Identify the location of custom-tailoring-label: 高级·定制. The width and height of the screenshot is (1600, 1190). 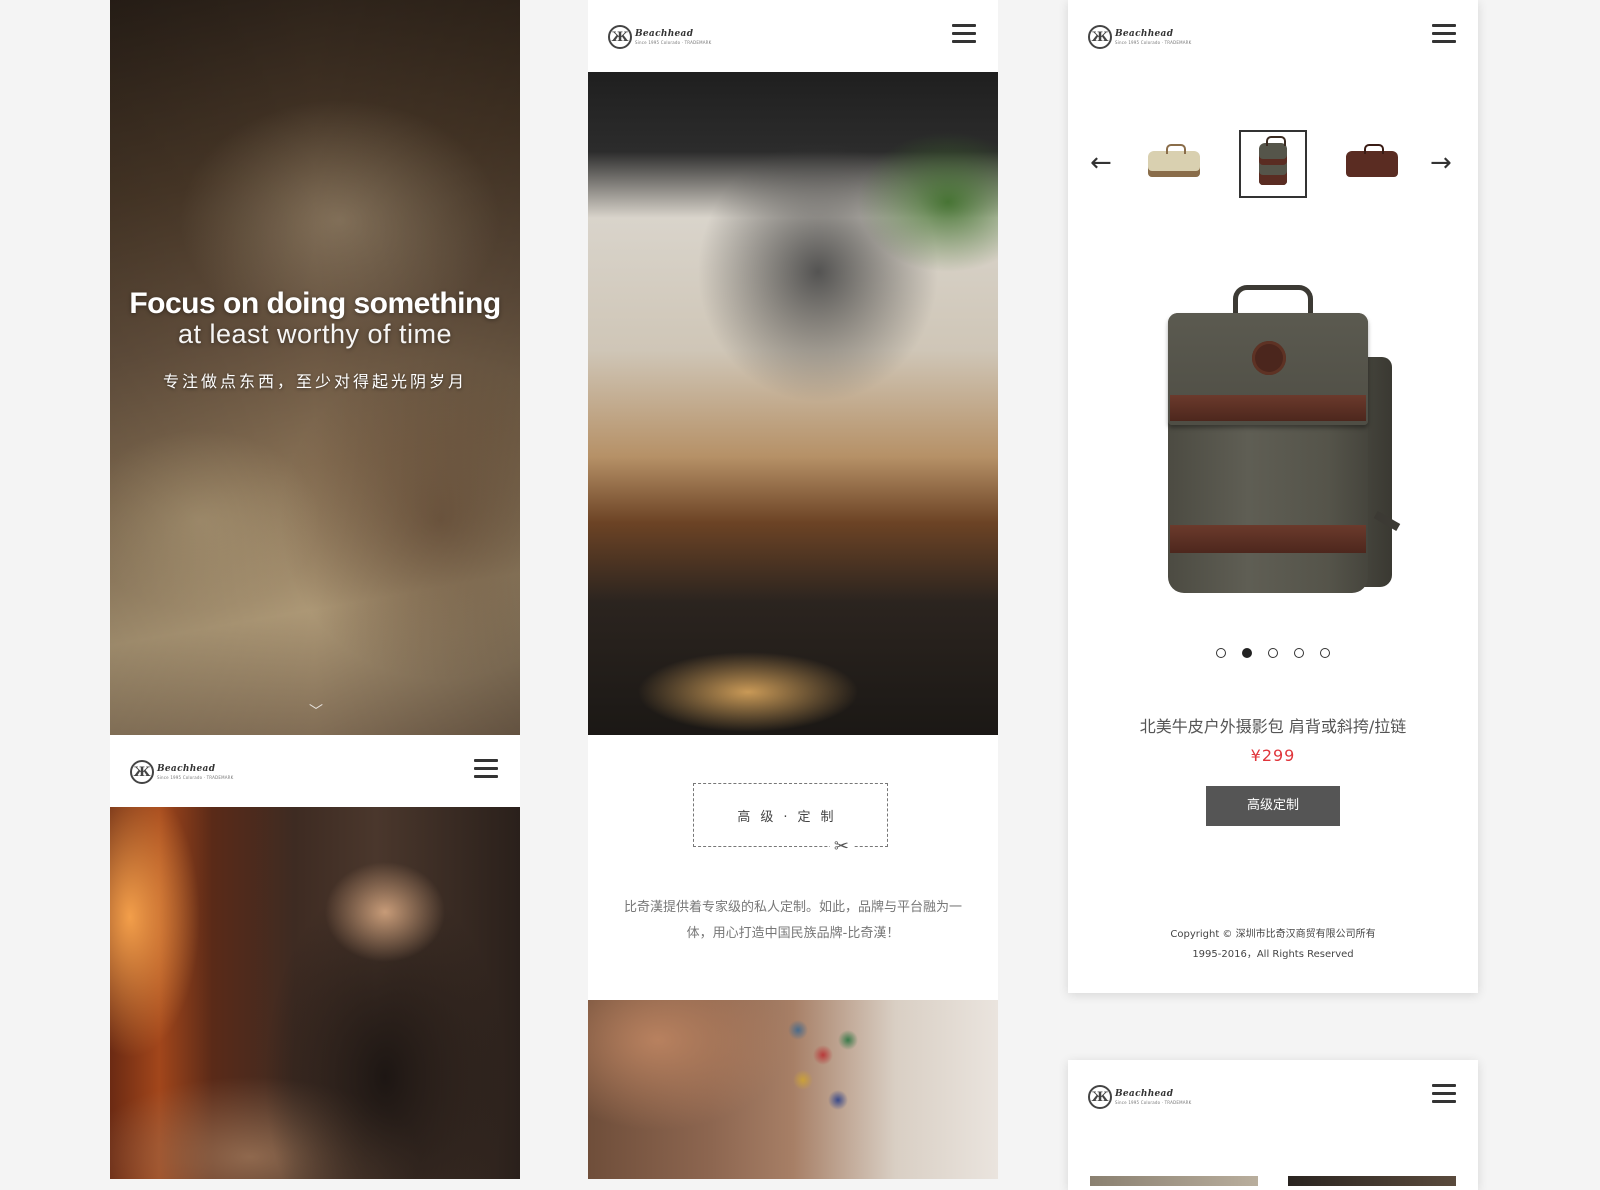
(790, 817).